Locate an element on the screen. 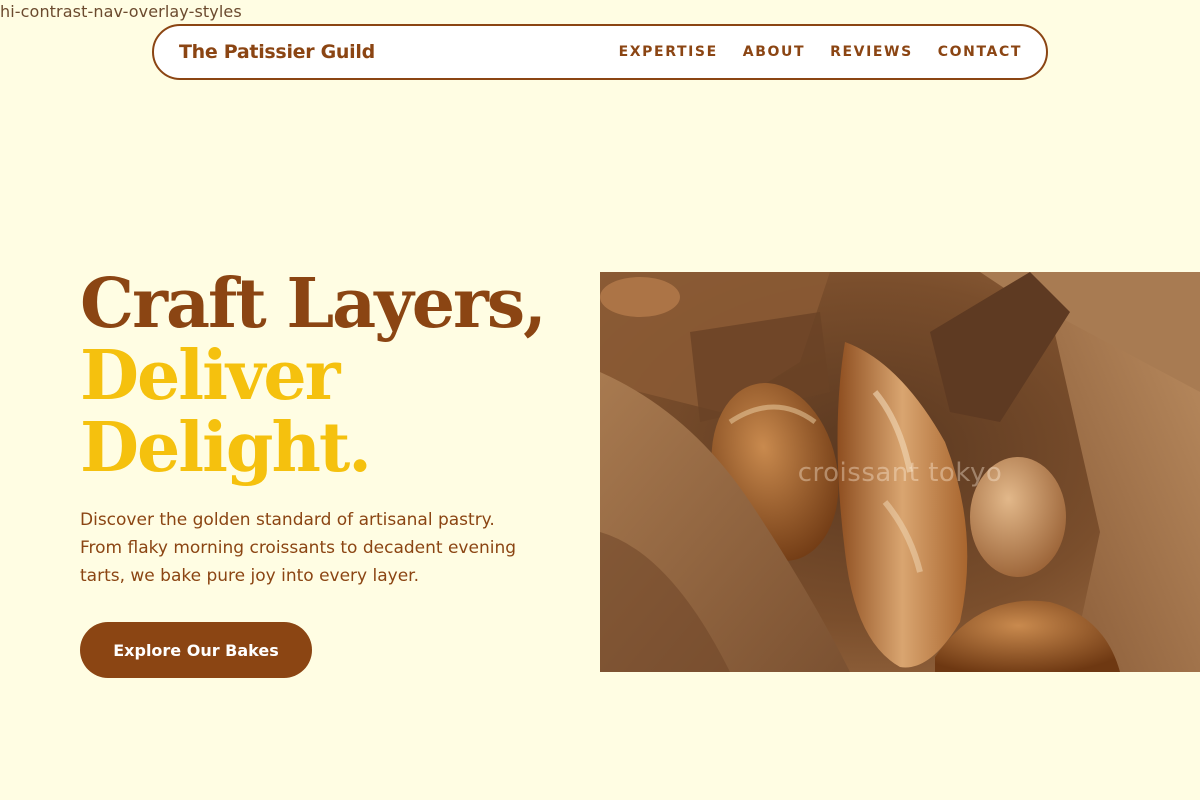 Image resolution: width=1200 pixels, height=800 pixels. brand-logo: The Patissier Guild is located at coordinates (276, 52).